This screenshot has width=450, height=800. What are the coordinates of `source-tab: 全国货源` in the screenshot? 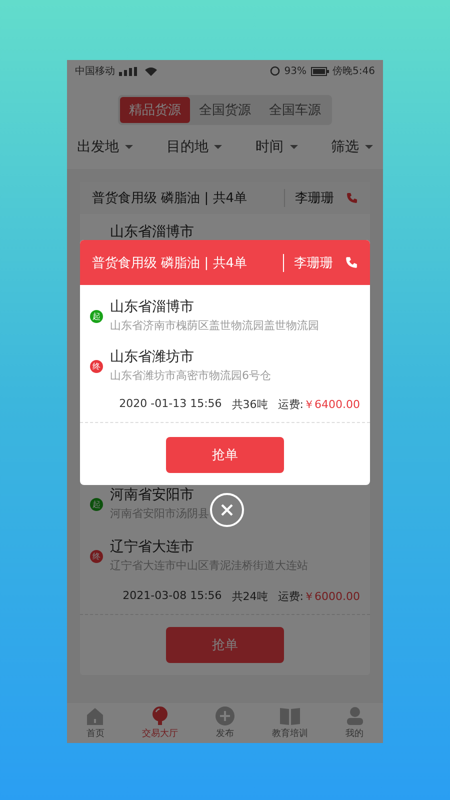 It's located at (225, 110).